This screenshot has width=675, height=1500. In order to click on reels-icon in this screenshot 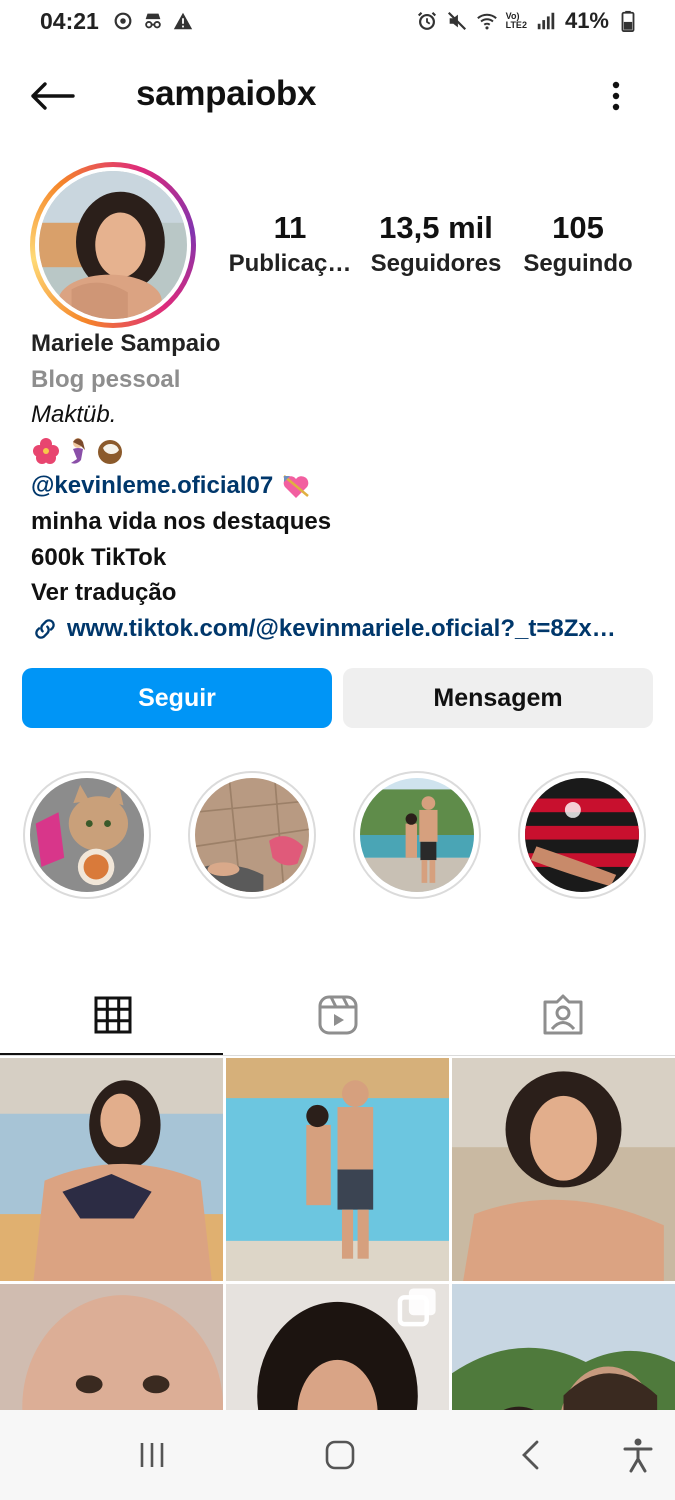, I will do `click(337, 1015)`.